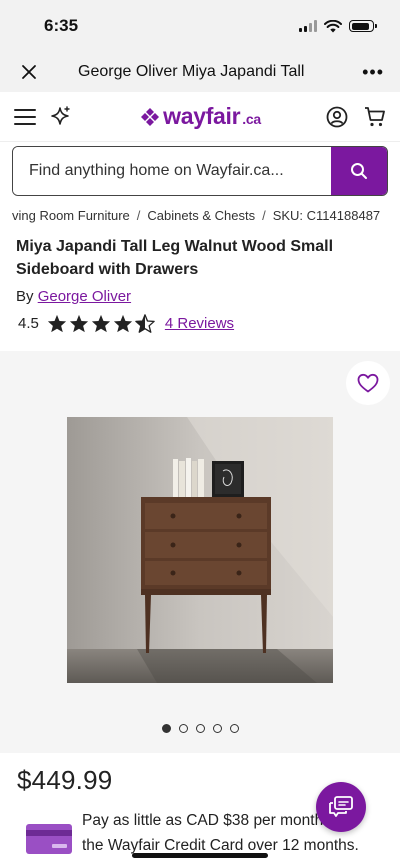  I want to click on product-sku: SKU: C114188487, so click(326, 215).